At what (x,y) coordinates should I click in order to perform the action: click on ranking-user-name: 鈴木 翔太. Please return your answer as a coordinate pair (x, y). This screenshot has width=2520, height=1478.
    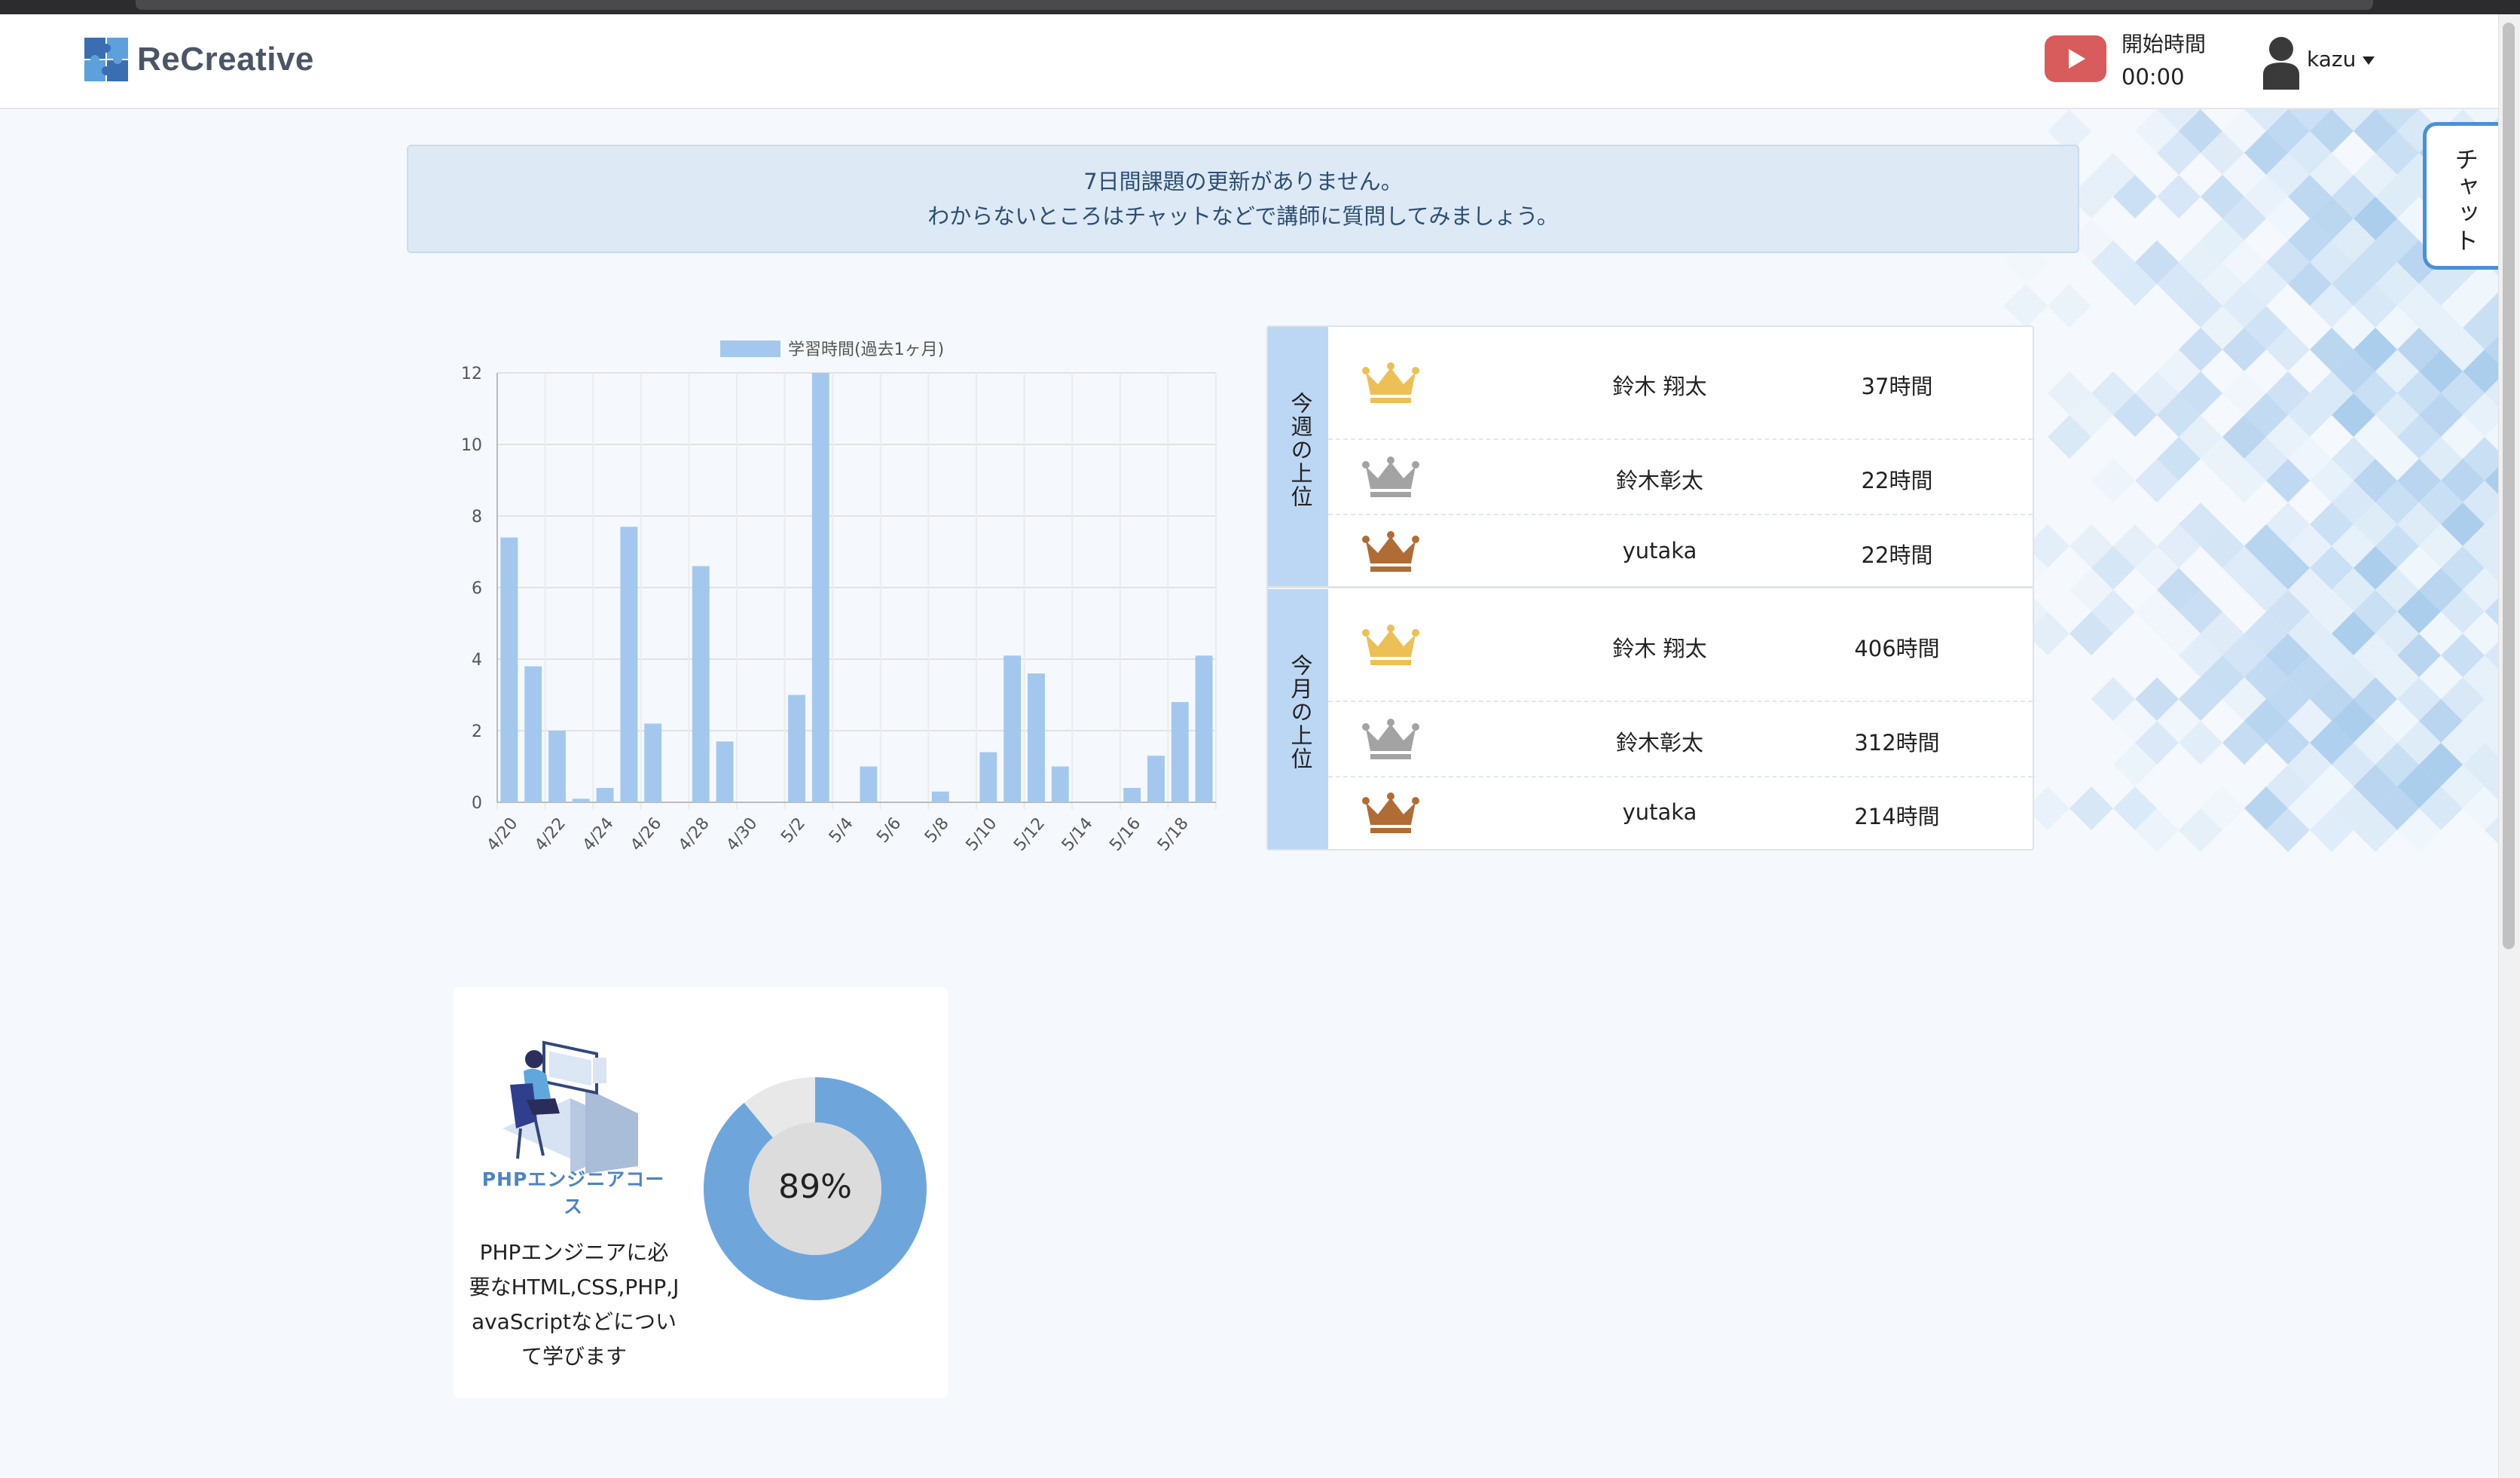
    Looking at the image, I should click on (1659, 386).